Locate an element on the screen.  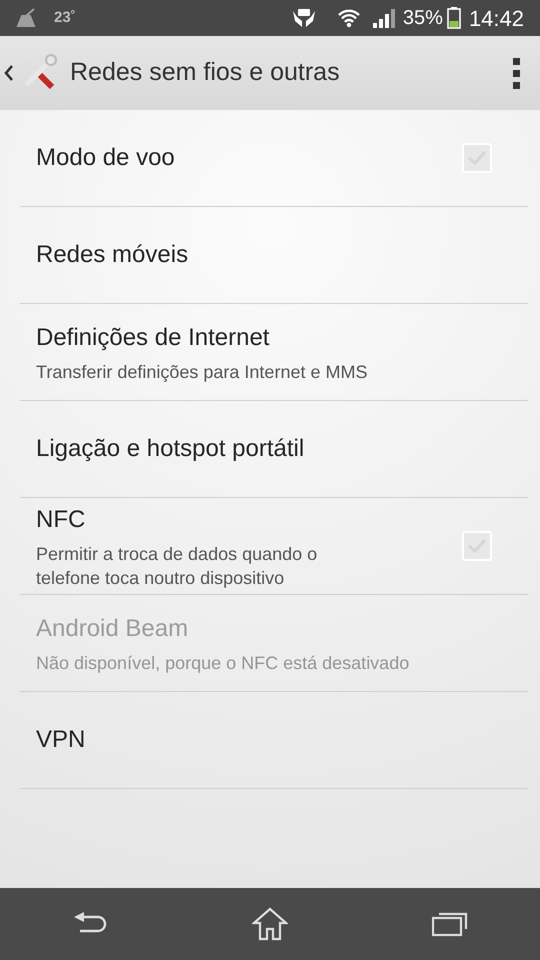
battery-percent: 35% is located at coordinates (422, 18).